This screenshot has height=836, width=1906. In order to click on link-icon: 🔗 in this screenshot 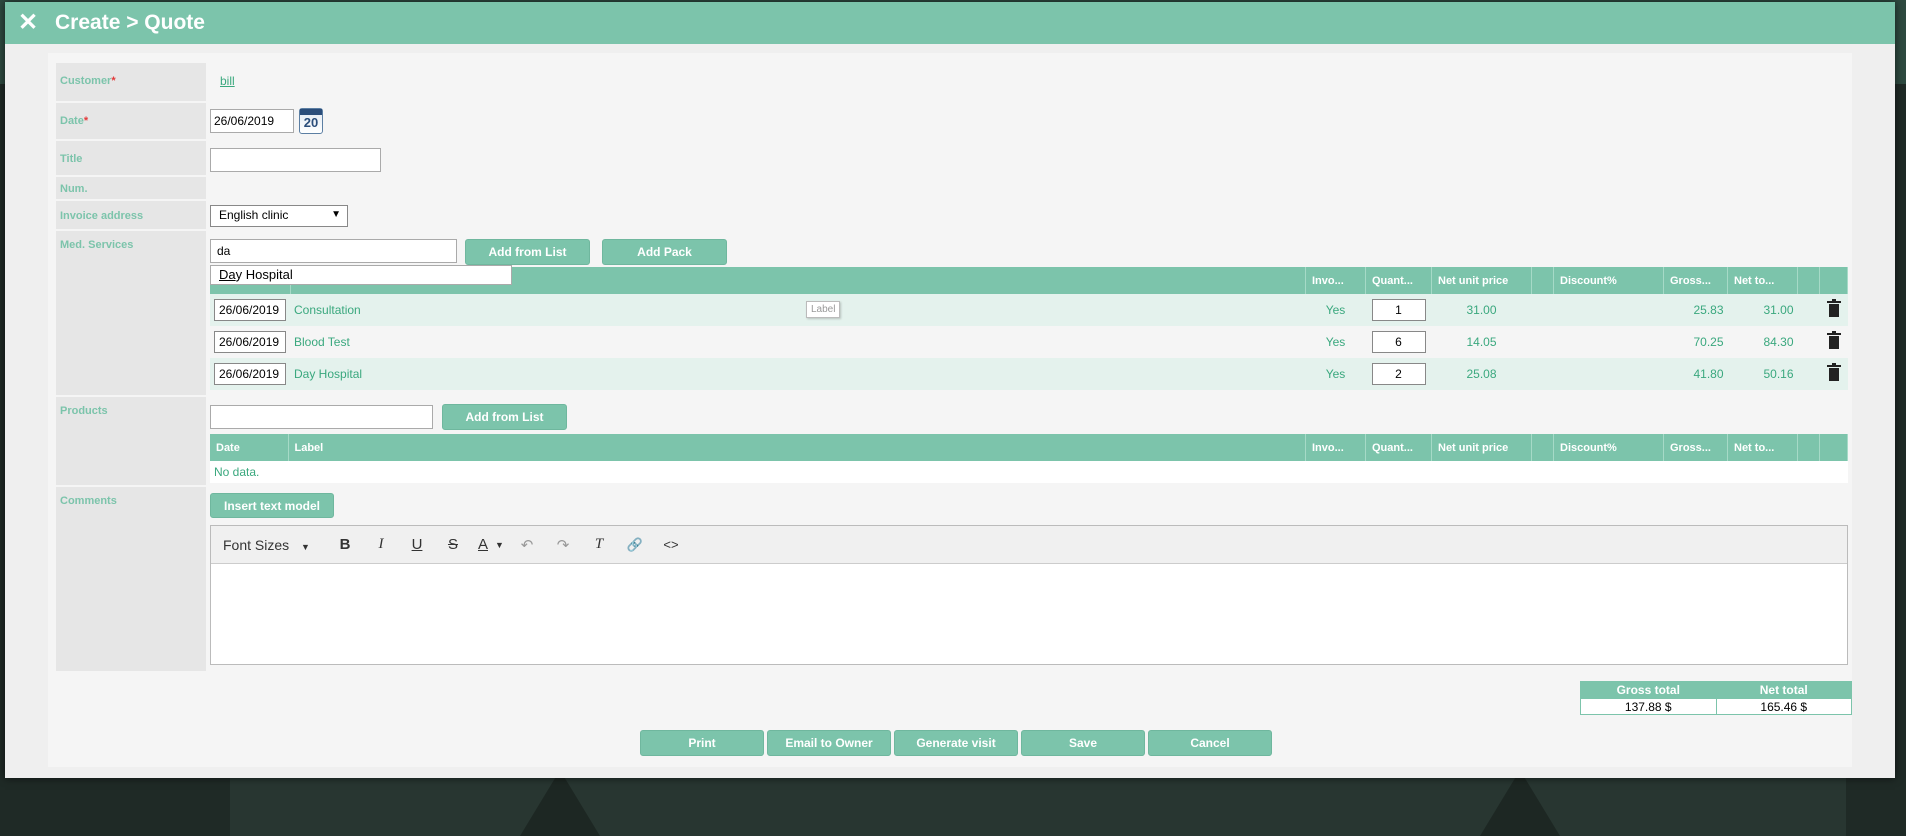, I will do `click(635, 545)`.